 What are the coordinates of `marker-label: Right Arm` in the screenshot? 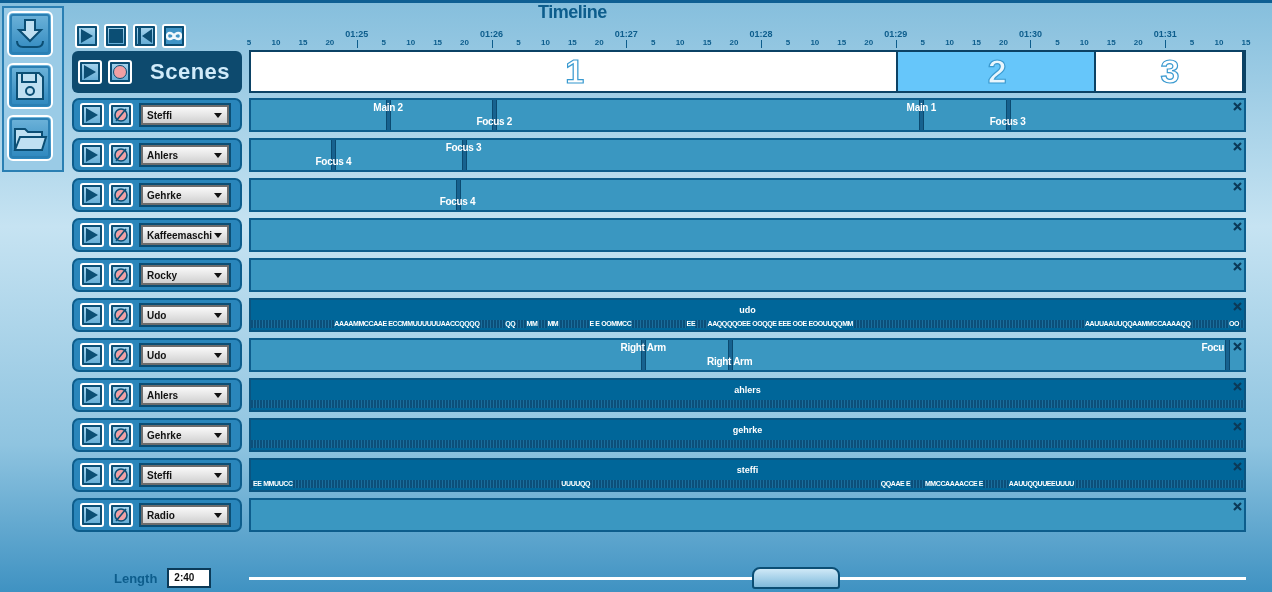 It's located at (730, 361).